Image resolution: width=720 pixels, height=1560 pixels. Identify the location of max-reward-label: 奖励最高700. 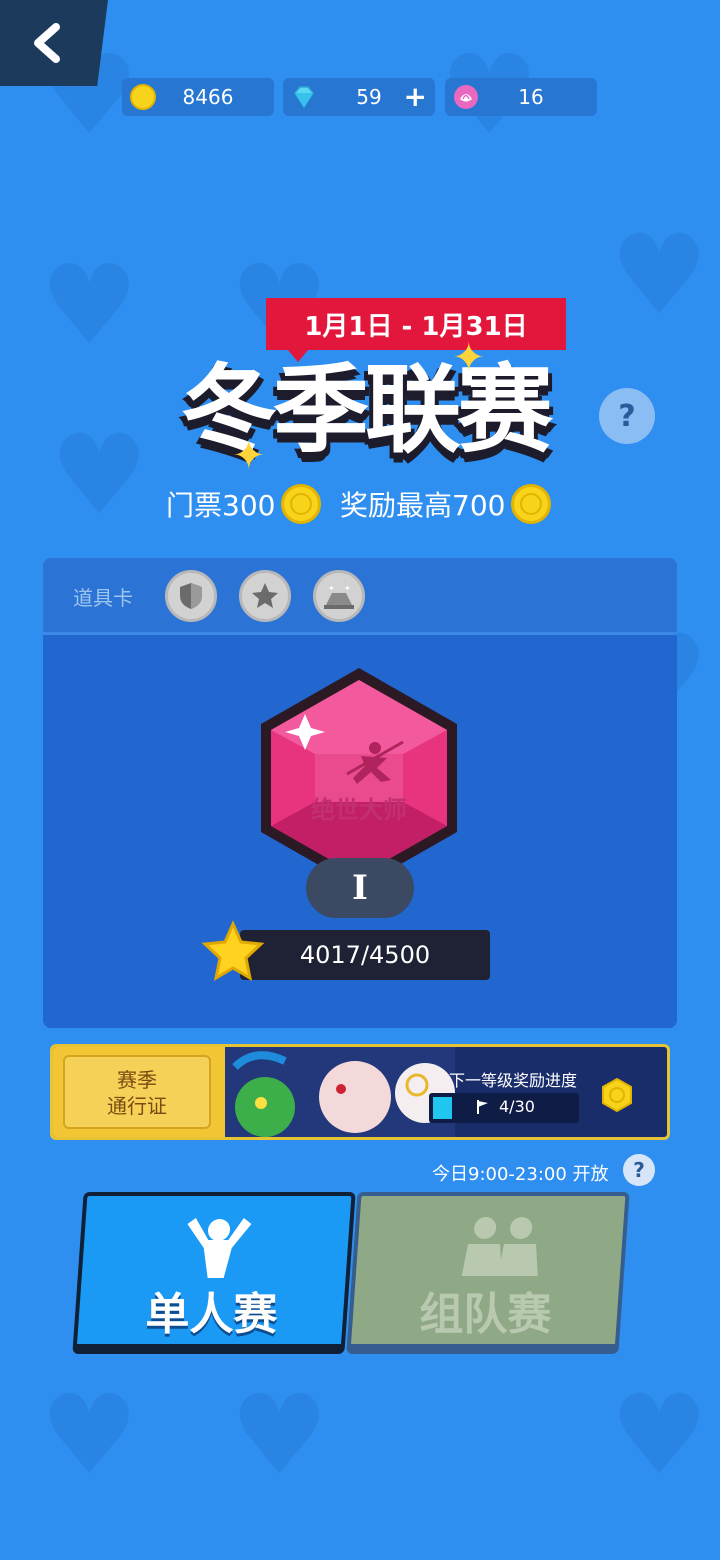
(423, 505).